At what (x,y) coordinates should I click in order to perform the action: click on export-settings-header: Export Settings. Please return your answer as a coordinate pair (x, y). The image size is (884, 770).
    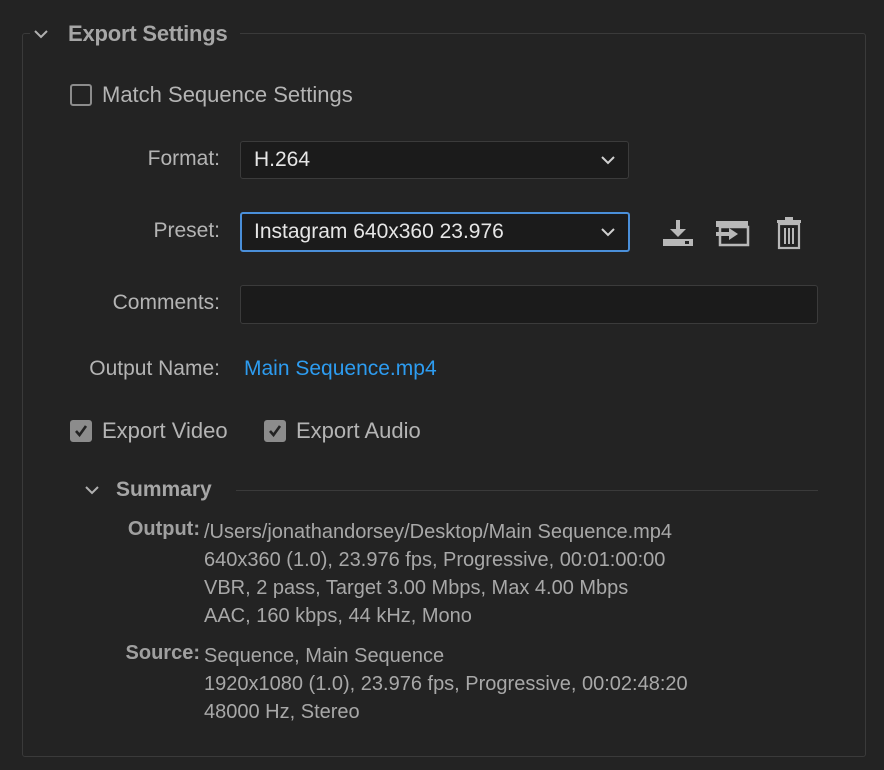
    Looking at the image, I should click on (135, 34).